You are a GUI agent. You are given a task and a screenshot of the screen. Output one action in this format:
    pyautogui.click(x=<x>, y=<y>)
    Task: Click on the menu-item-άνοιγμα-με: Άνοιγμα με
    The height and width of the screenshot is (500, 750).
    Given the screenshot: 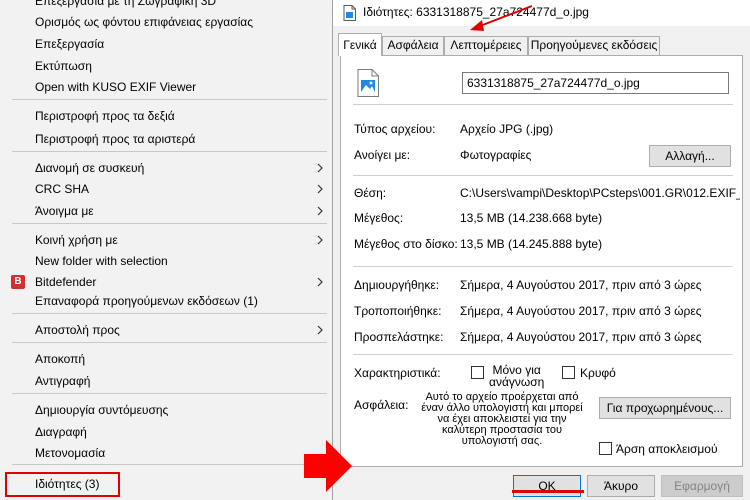 What is the action you would take?
    pyautogui.click(x=166, y=211)
    